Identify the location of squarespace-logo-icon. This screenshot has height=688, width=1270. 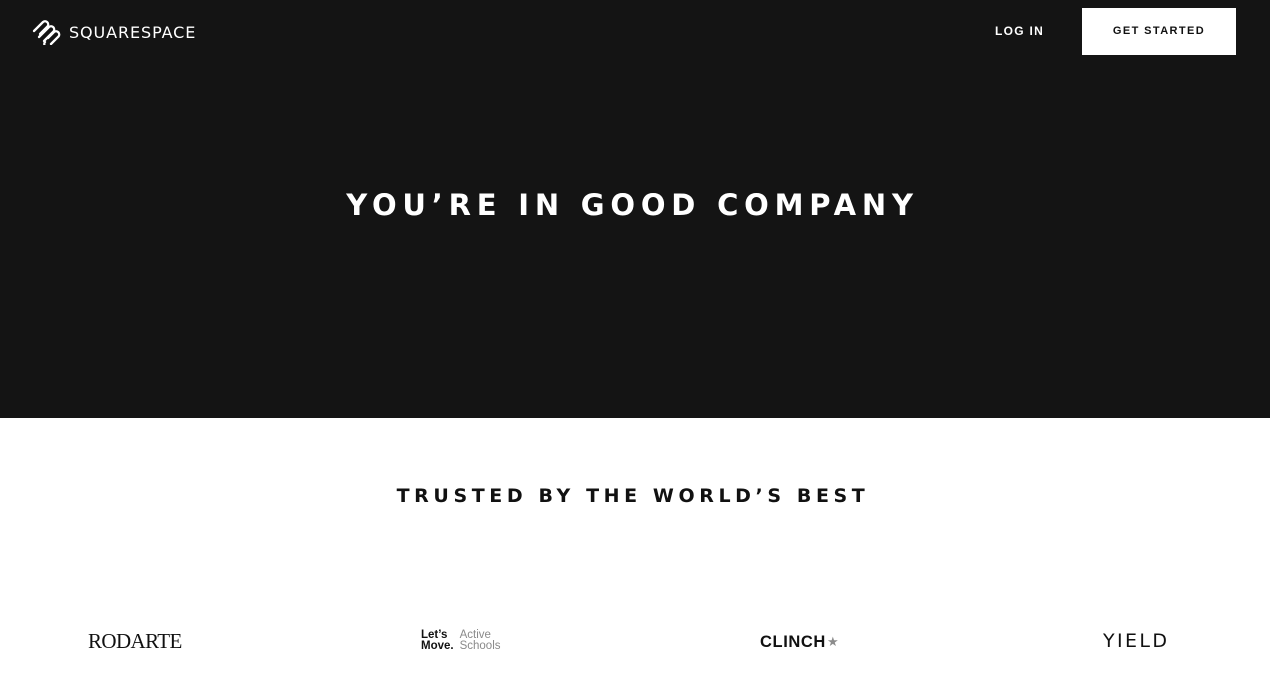
(46, 32).